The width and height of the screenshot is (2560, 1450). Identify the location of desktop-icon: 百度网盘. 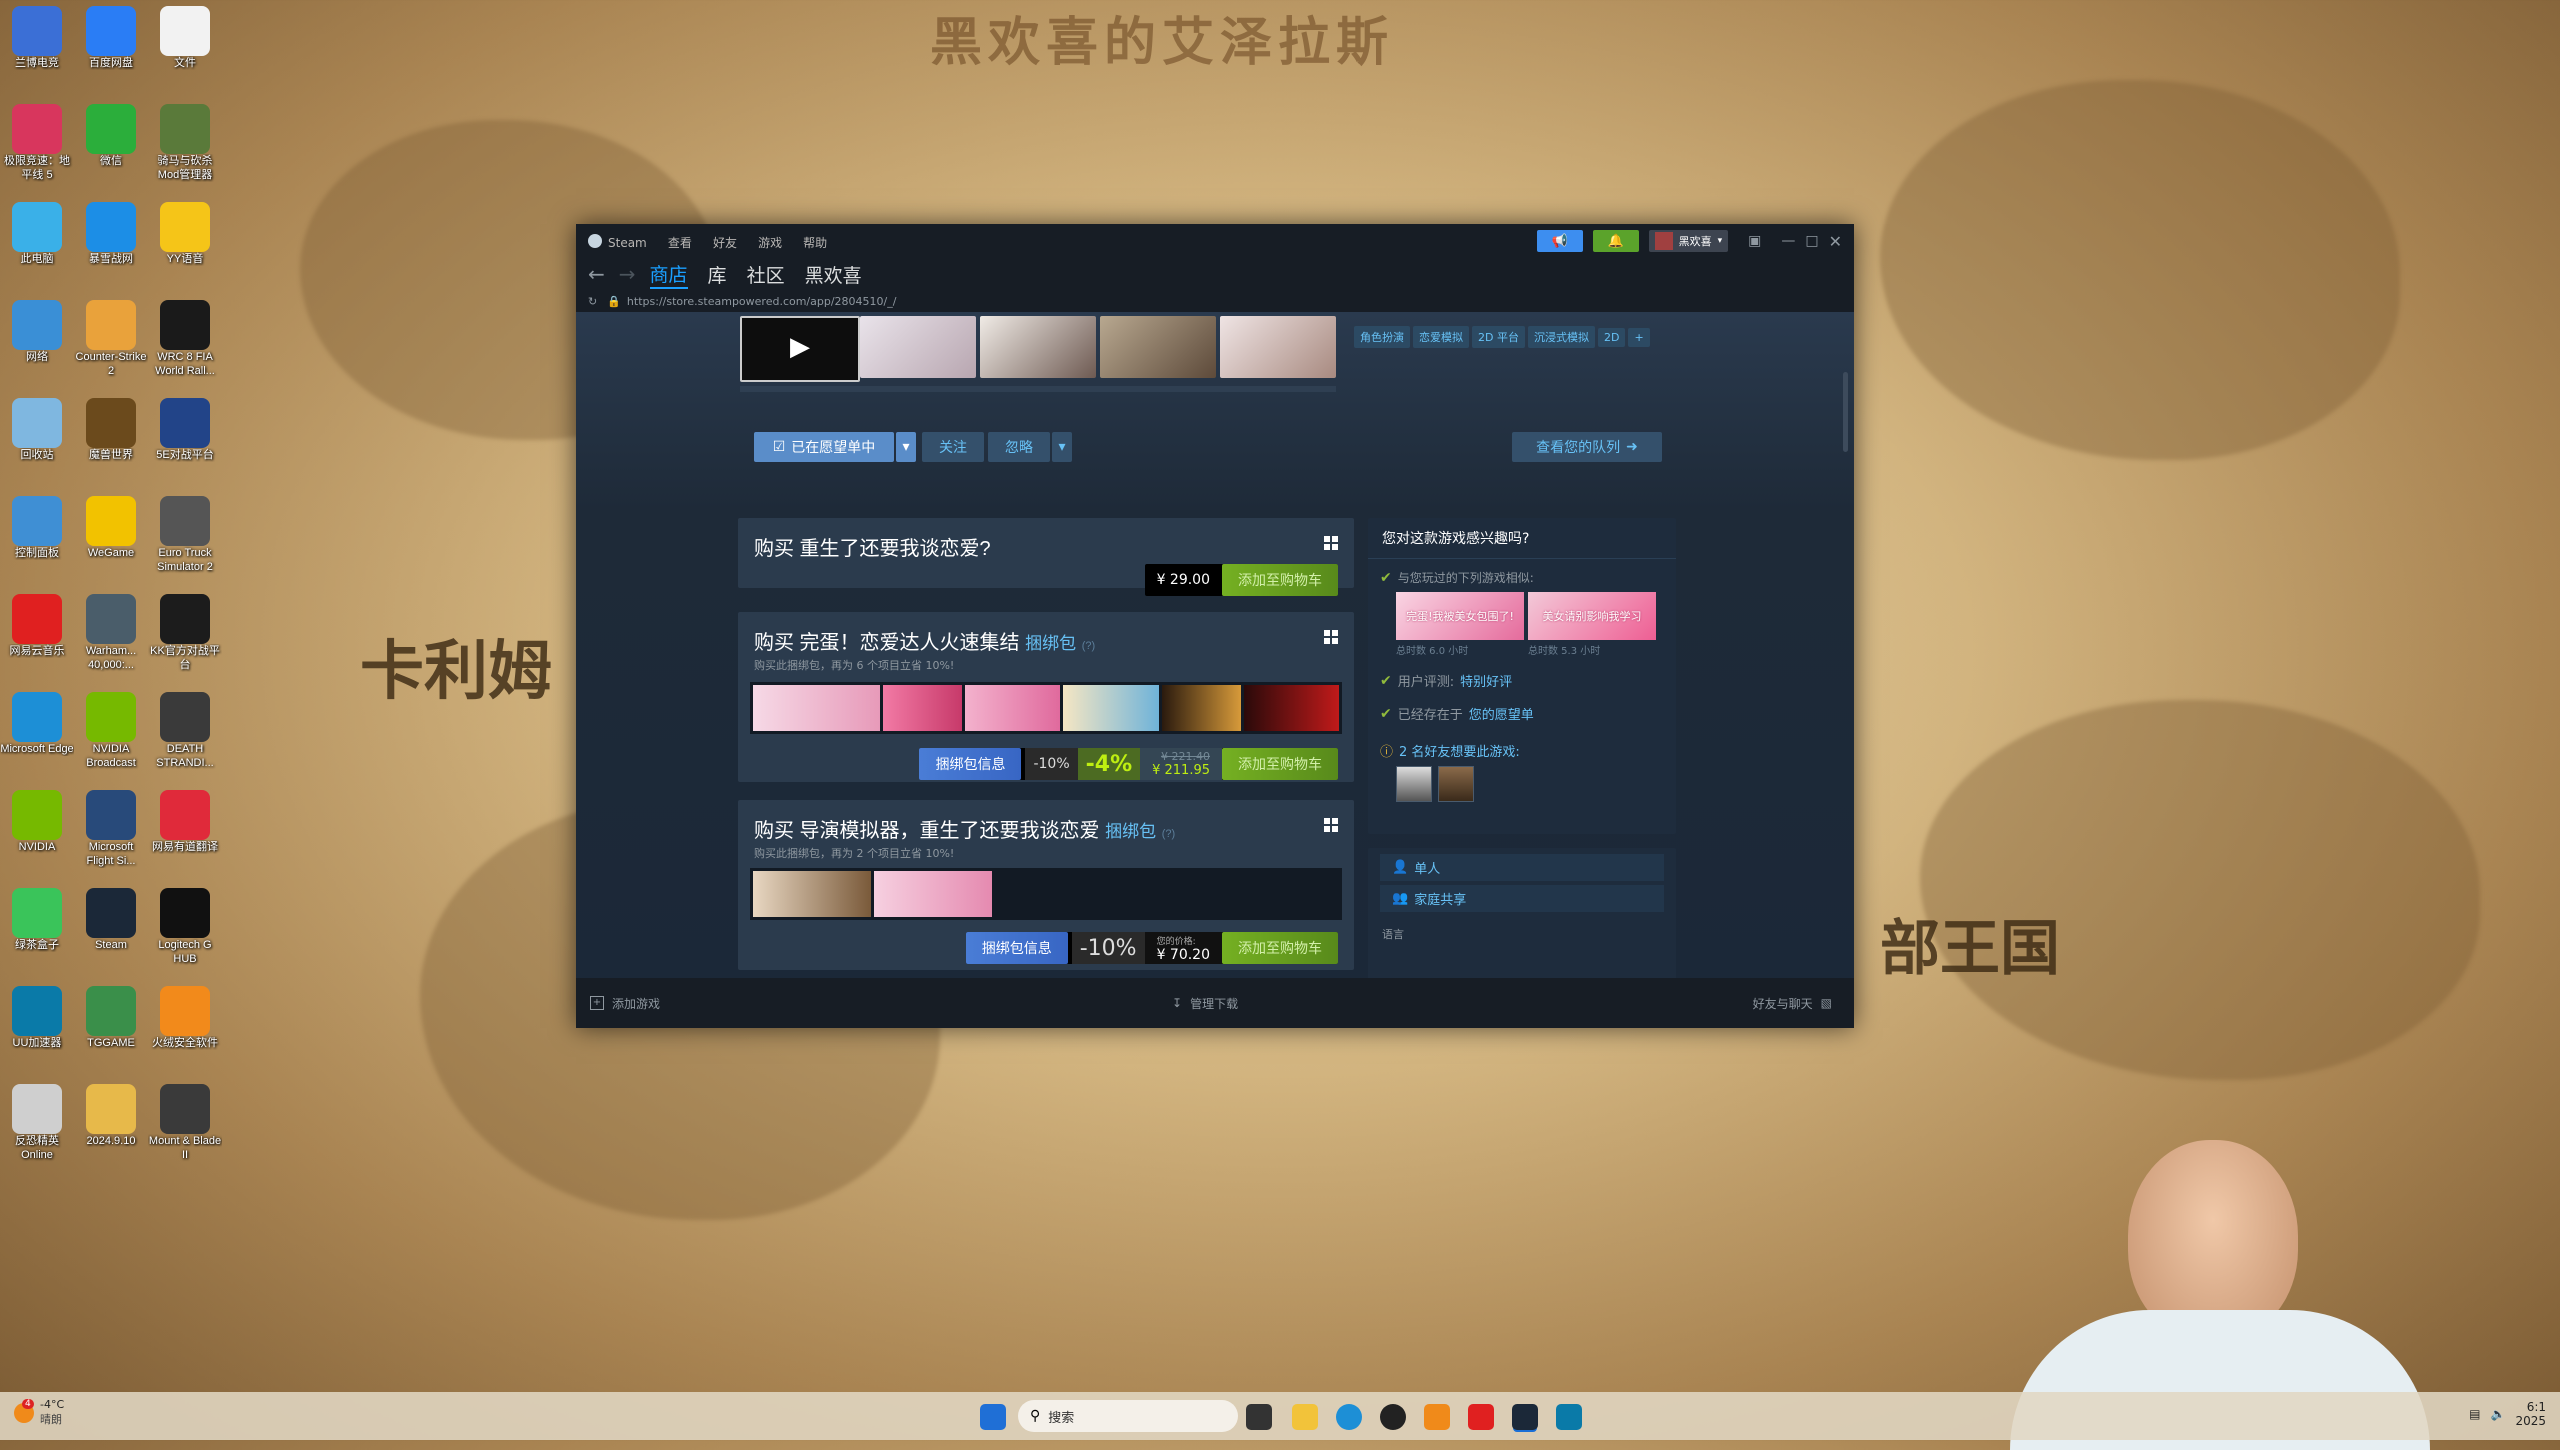
(111, 38).